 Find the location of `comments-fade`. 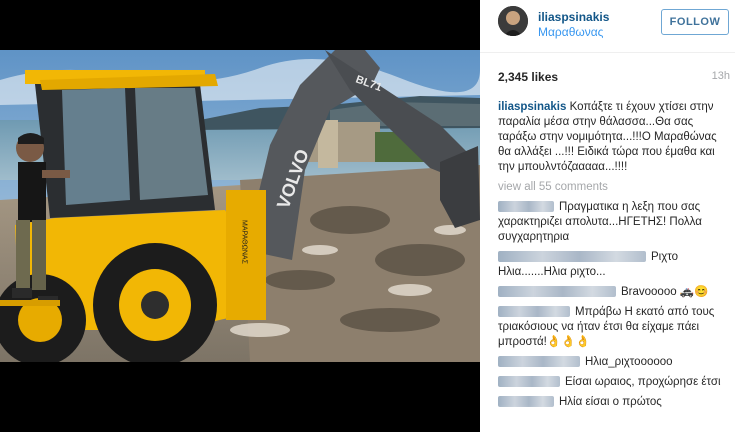

comments-fade is located at coordinates (607, 418).